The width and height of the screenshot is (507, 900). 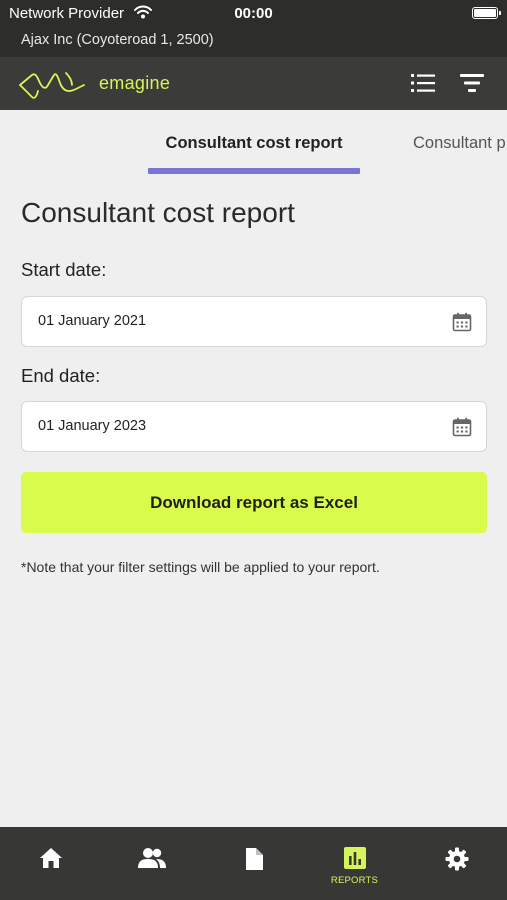 I want to click on bottom-nav: REPORTS, so click(x=253, y=863).